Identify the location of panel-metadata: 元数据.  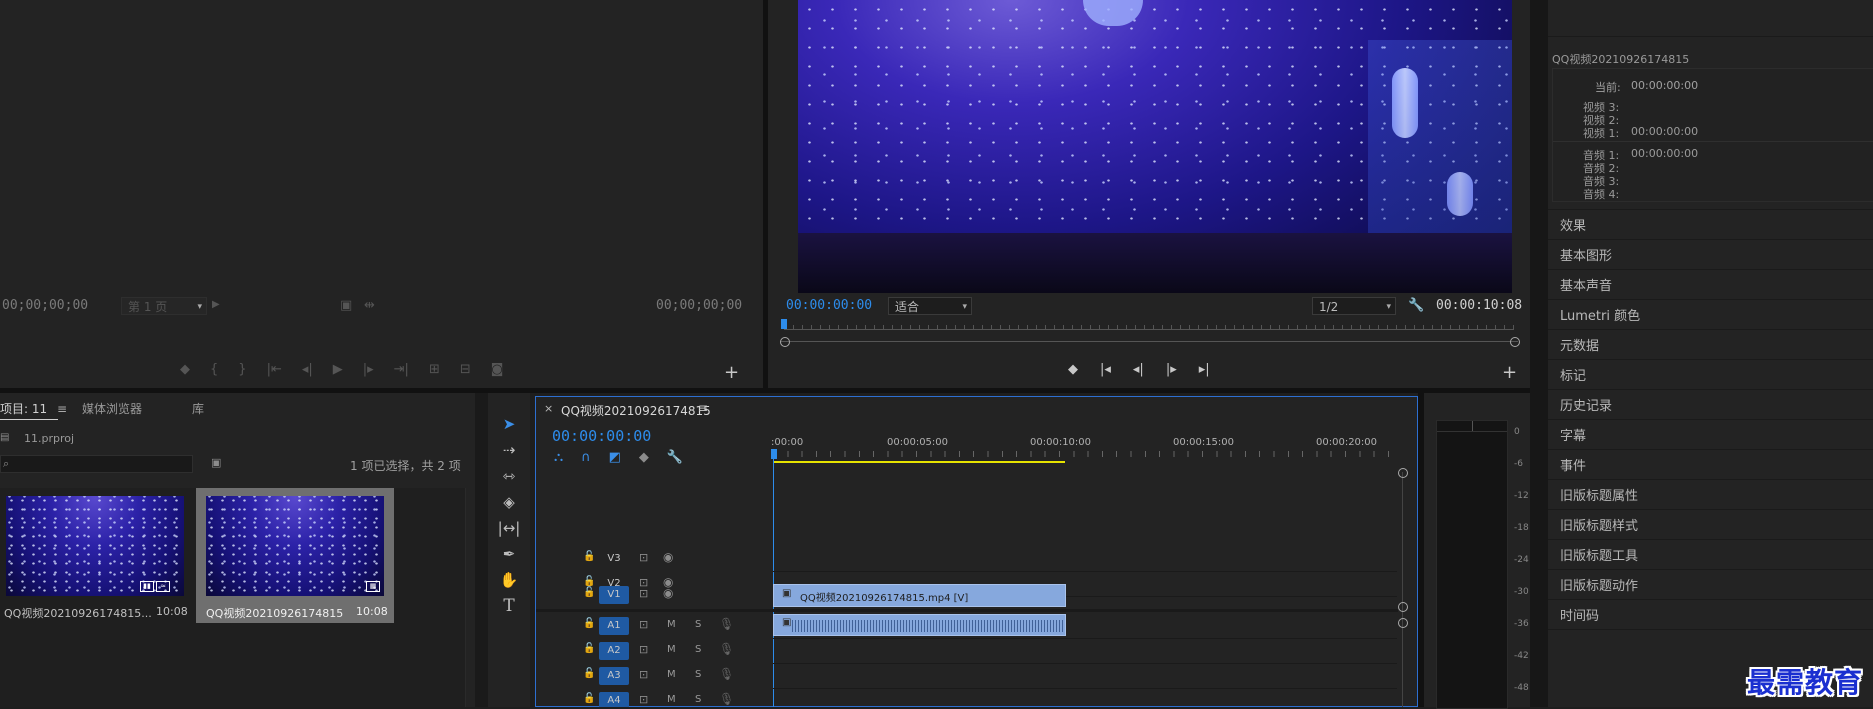
(1579, 344).